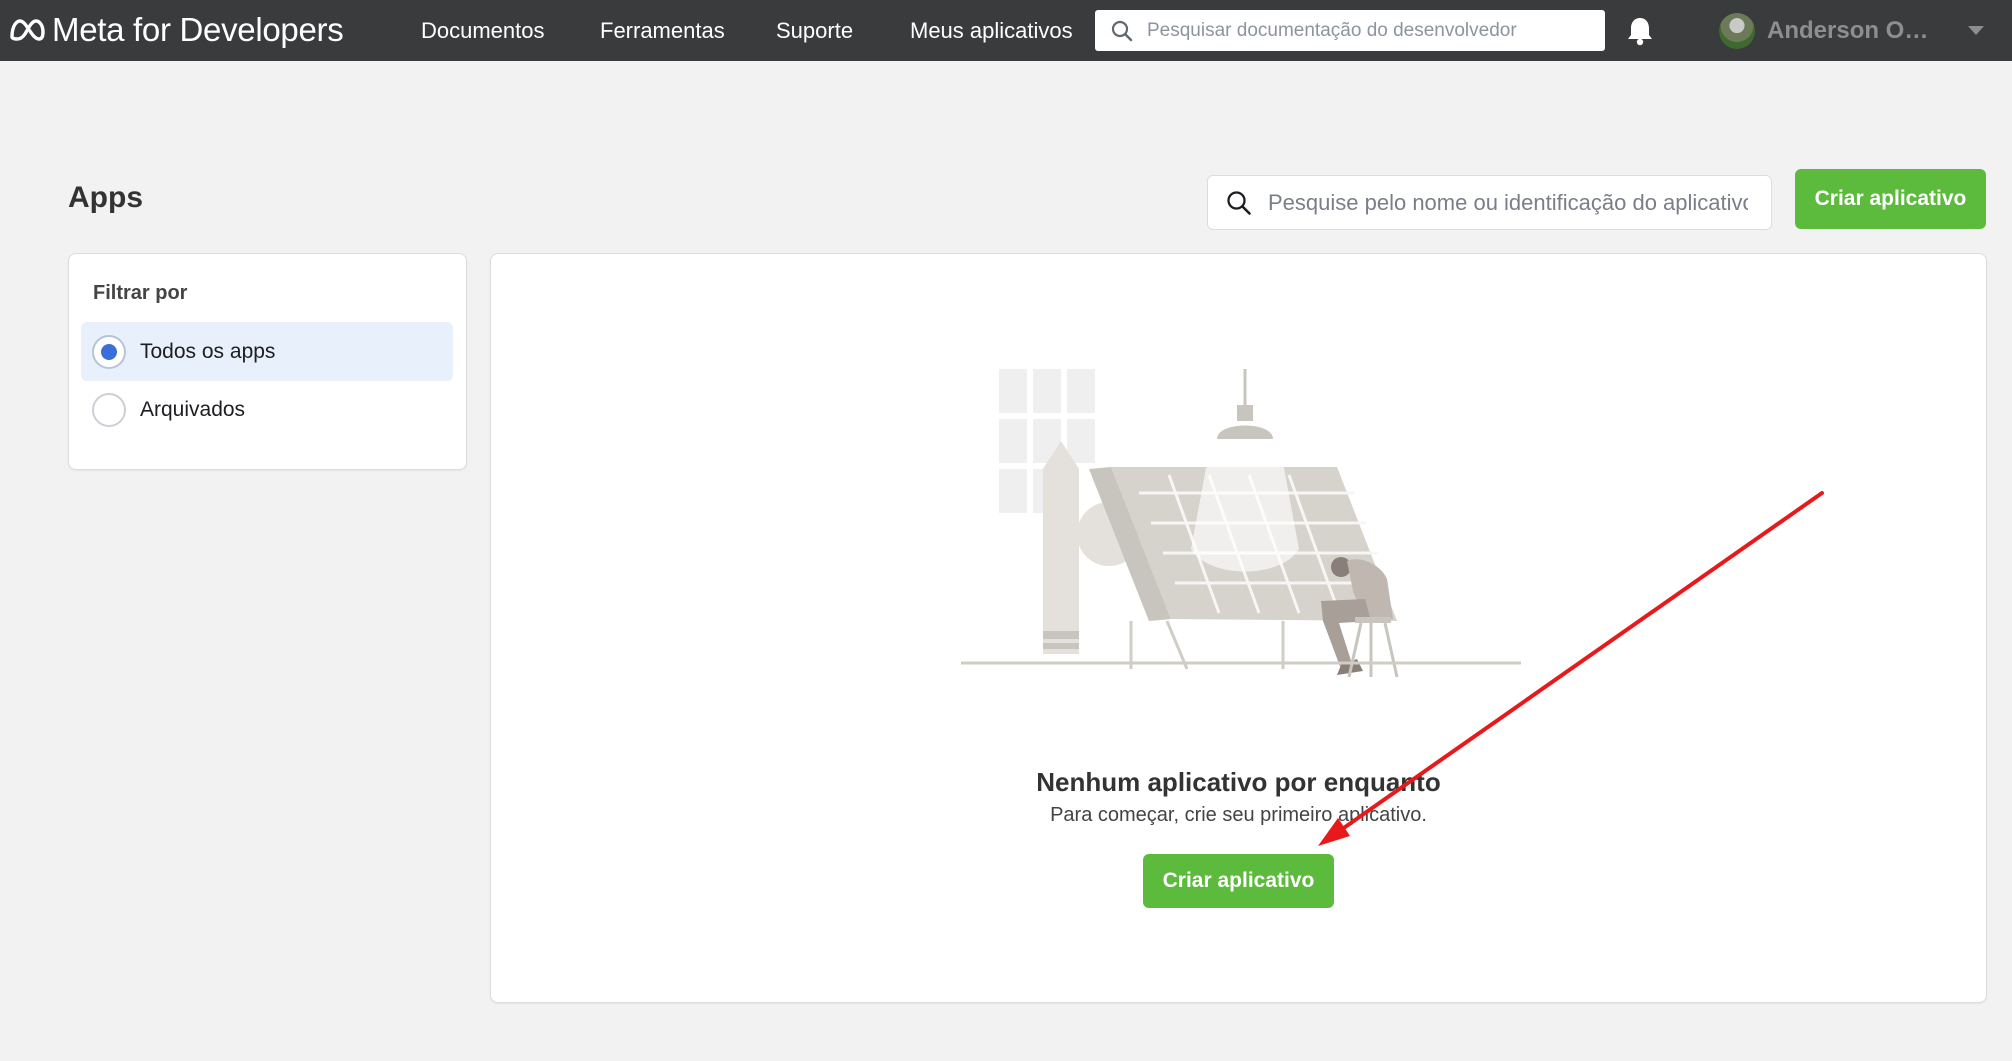 The width and height of the screenshot is (2012, 1061). I want to click on meta-logo: Meta for Developers, so click(176, 29).